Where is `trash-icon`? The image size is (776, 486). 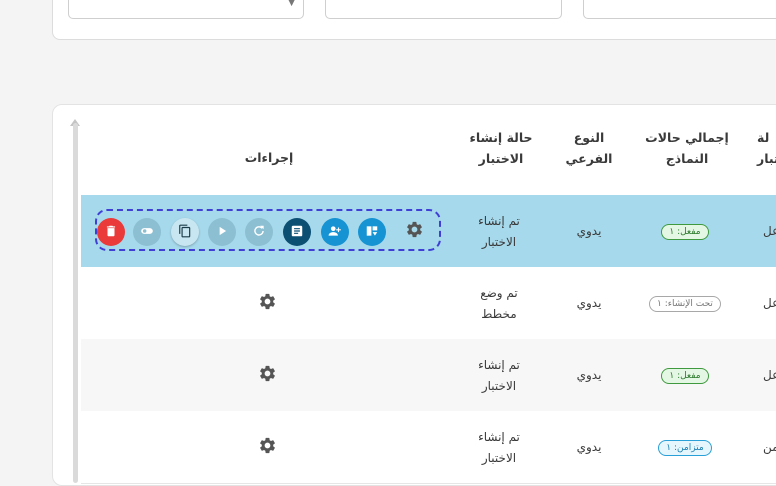 trash-icon is located at coordinates (111, 232).